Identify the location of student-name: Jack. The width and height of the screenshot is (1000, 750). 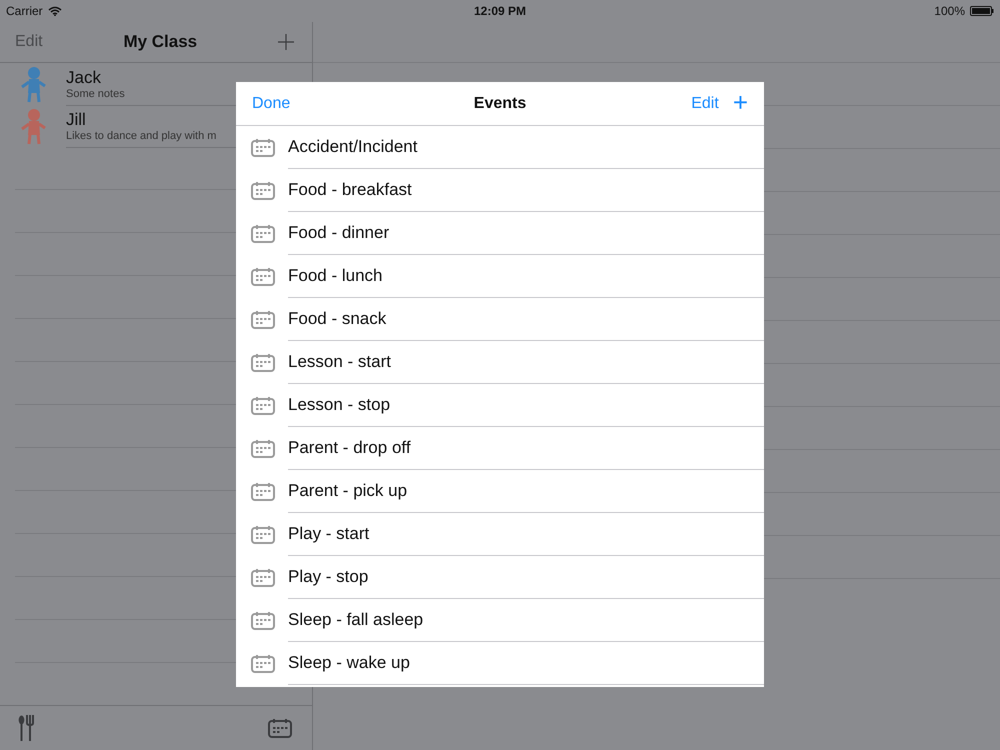
(189, 78).